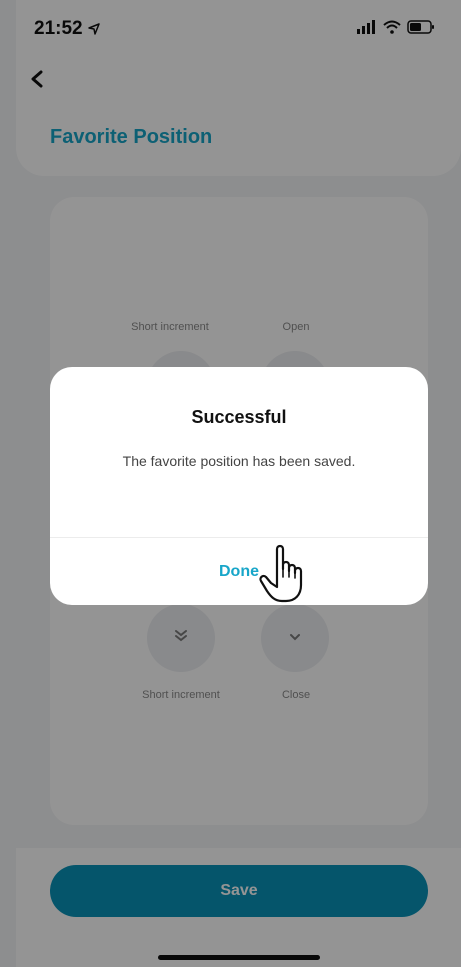 The height and width of the screenshot is (967, 461). Describe the element at coordinates (239, 461) in the screenshot. I see `dialog-message: The favorite position has been saved.` at that location.